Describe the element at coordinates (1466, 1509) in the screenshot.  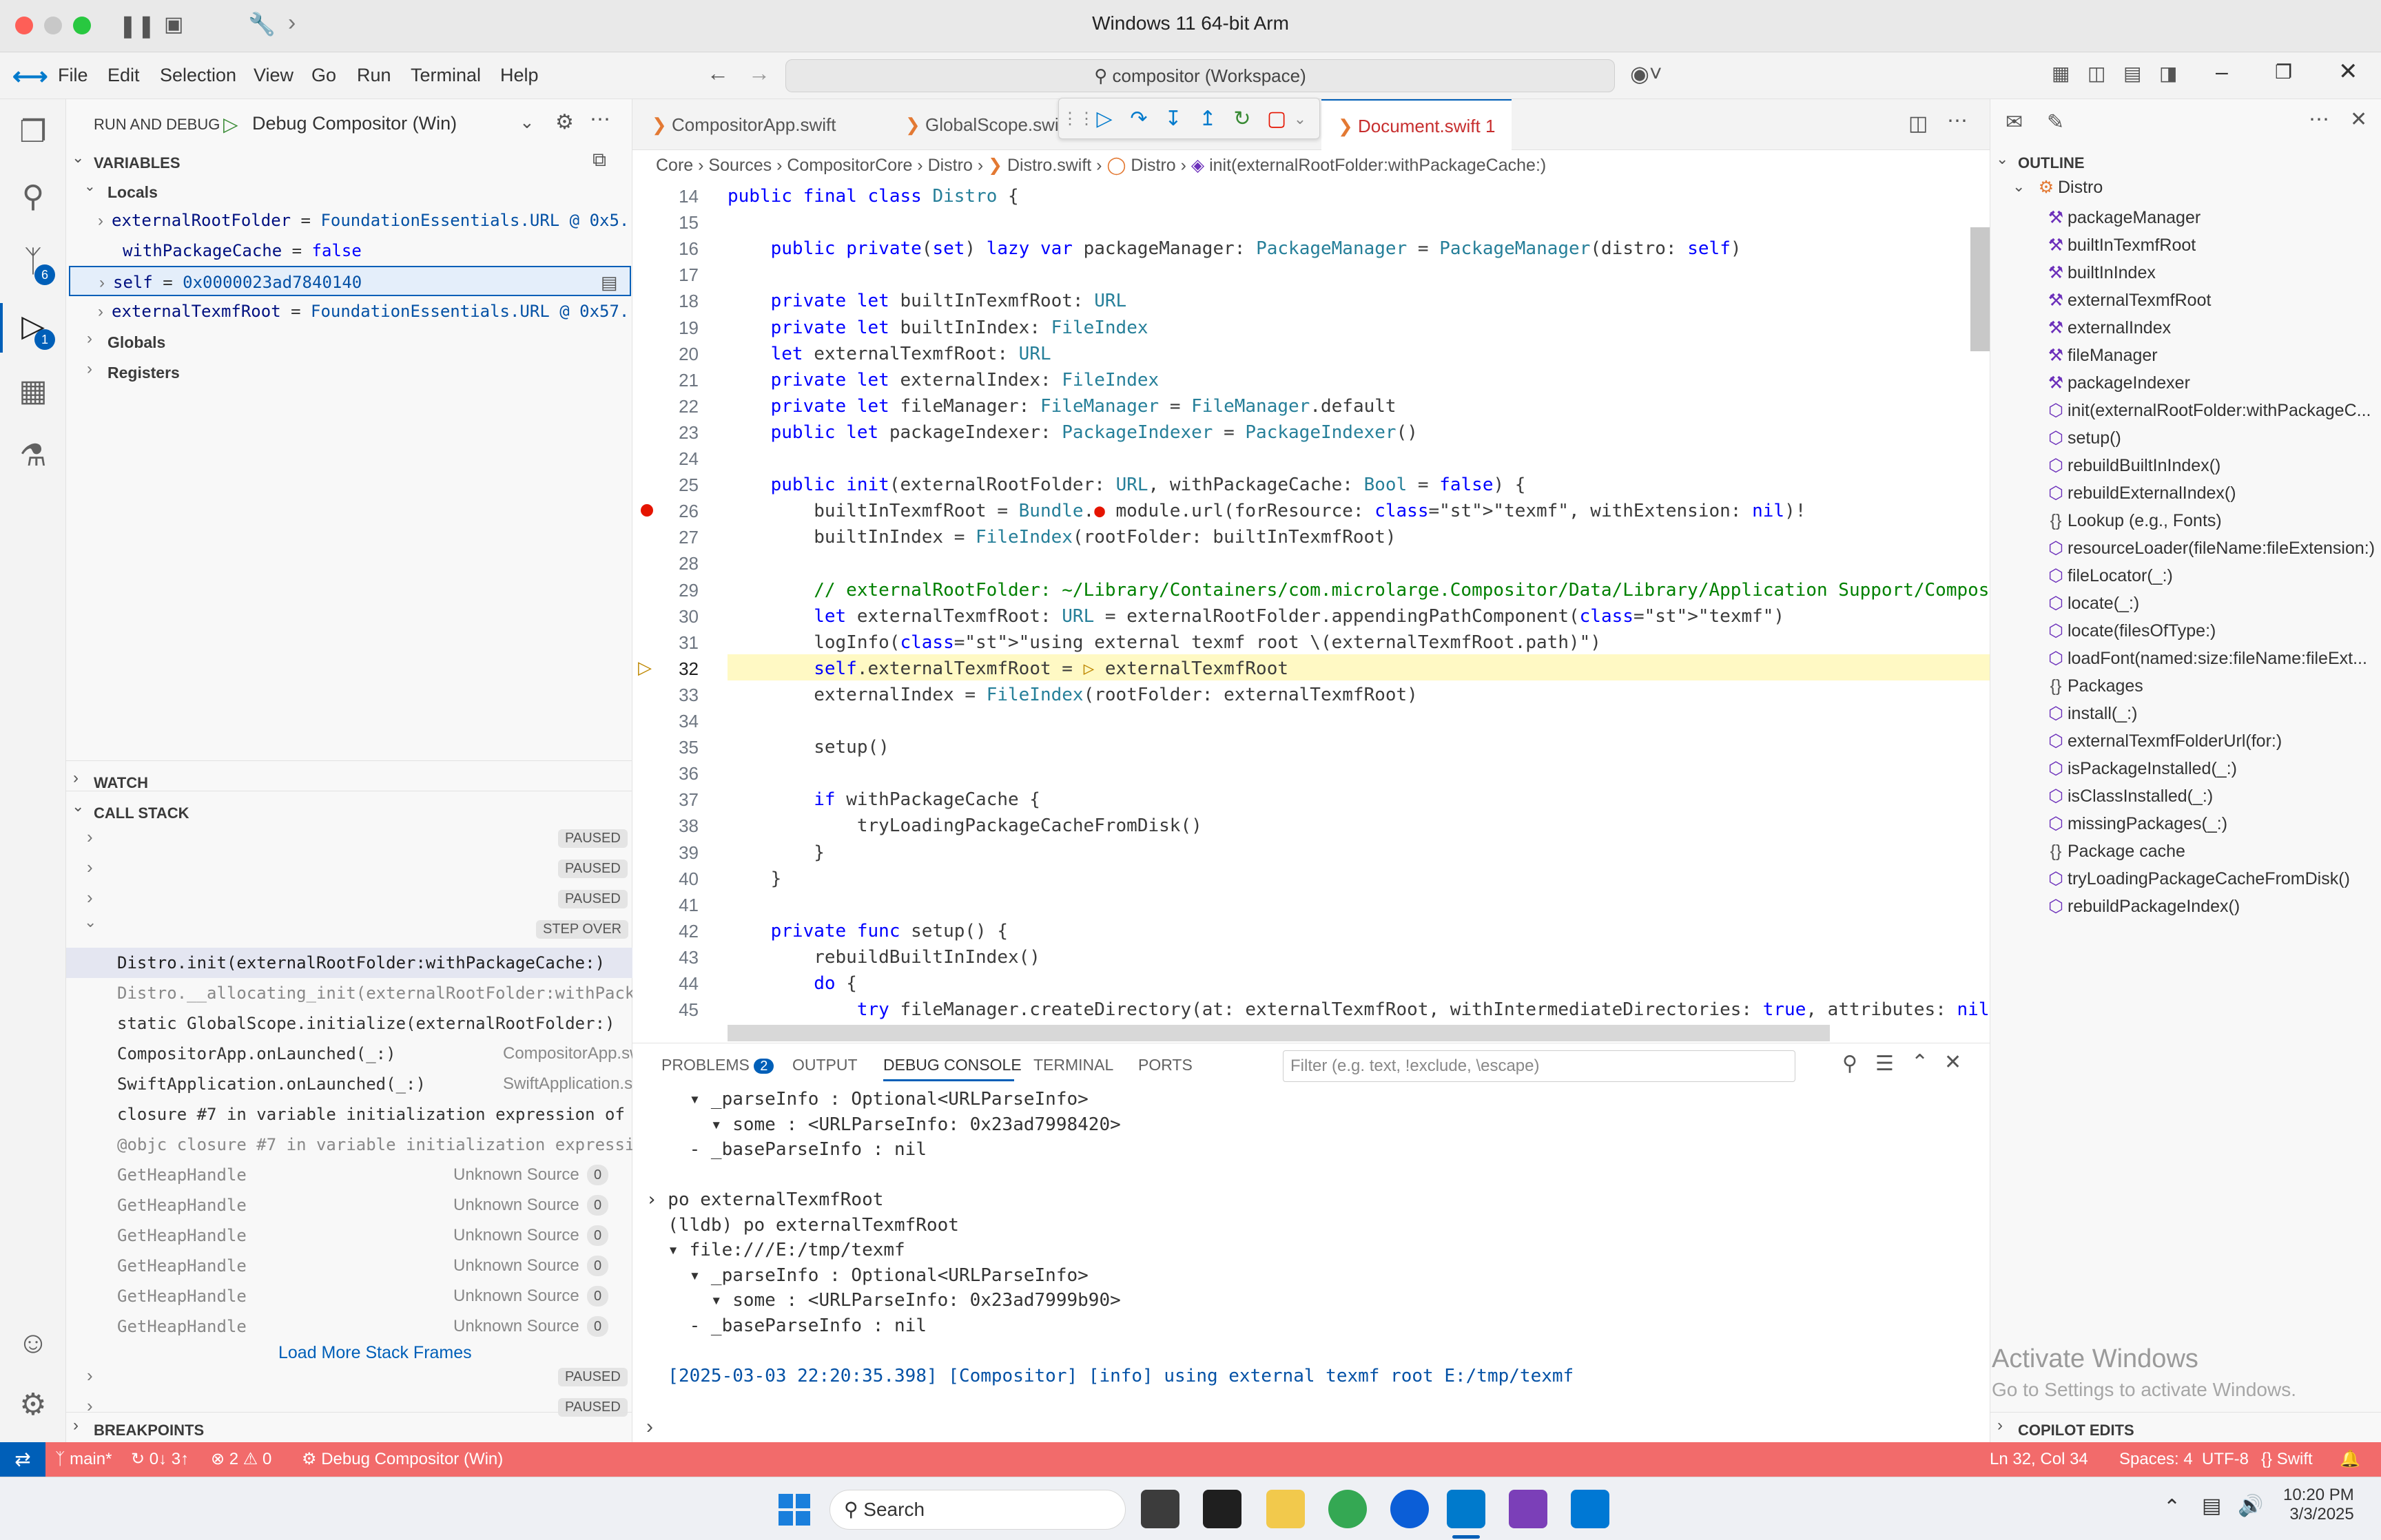
I see `vscode-app-icon` at that location.